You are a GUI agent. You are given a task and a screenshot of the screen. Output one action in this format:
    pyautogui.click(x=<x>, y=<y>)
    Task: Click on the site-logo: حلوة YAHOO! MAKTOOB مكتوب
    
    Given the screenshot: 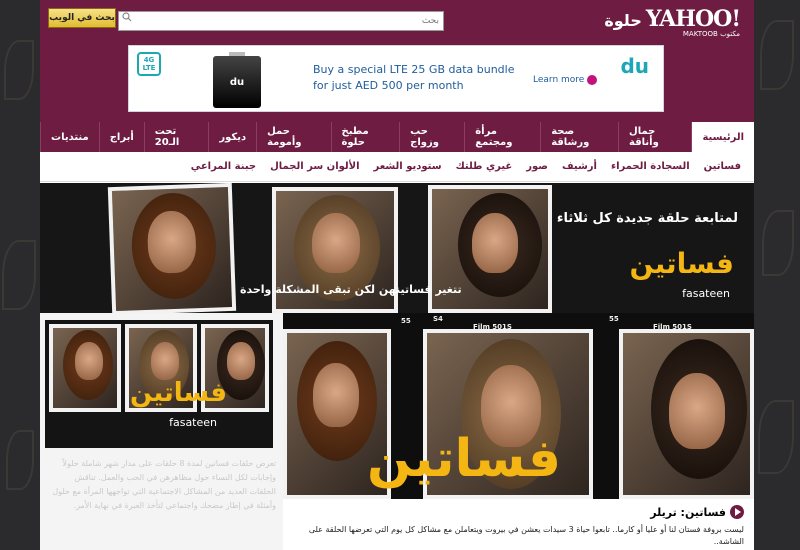 What is the action you would take?
    pyautogui.click(x=672, y=22)
    